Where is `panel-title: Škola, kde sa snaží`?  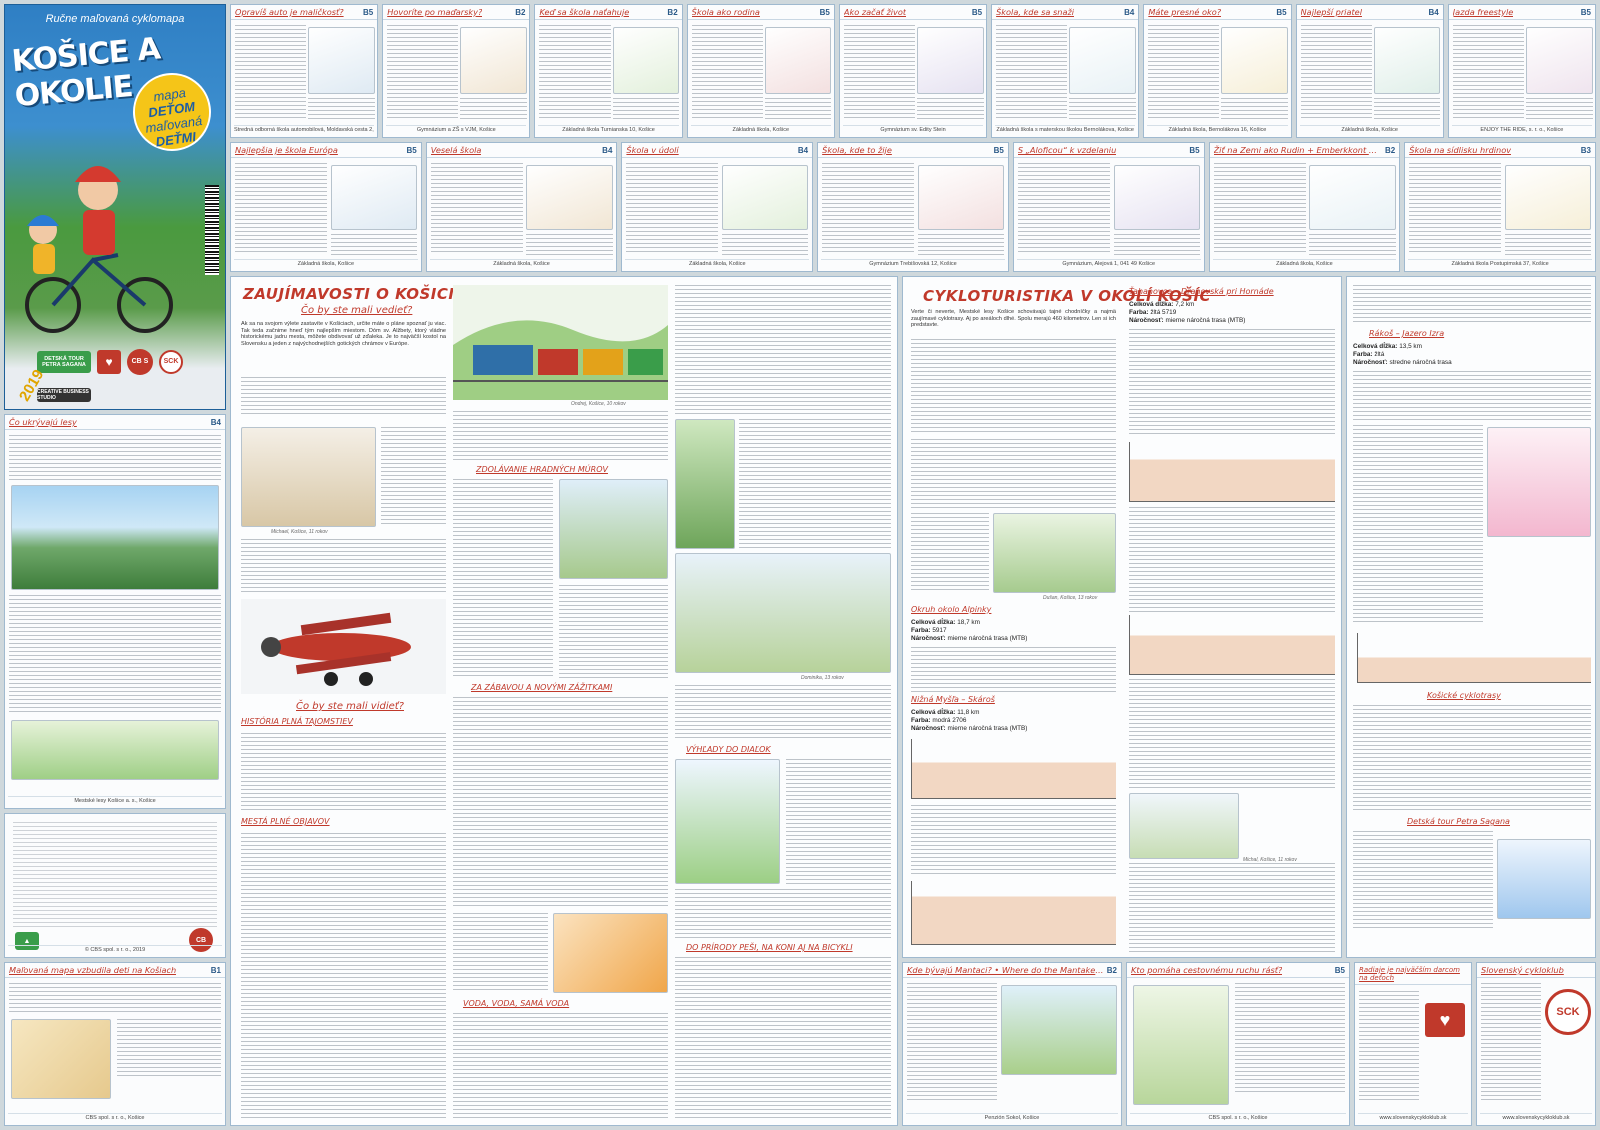
panel-title: Škola, kde sa snaží is located at coordinates (1035, 12).